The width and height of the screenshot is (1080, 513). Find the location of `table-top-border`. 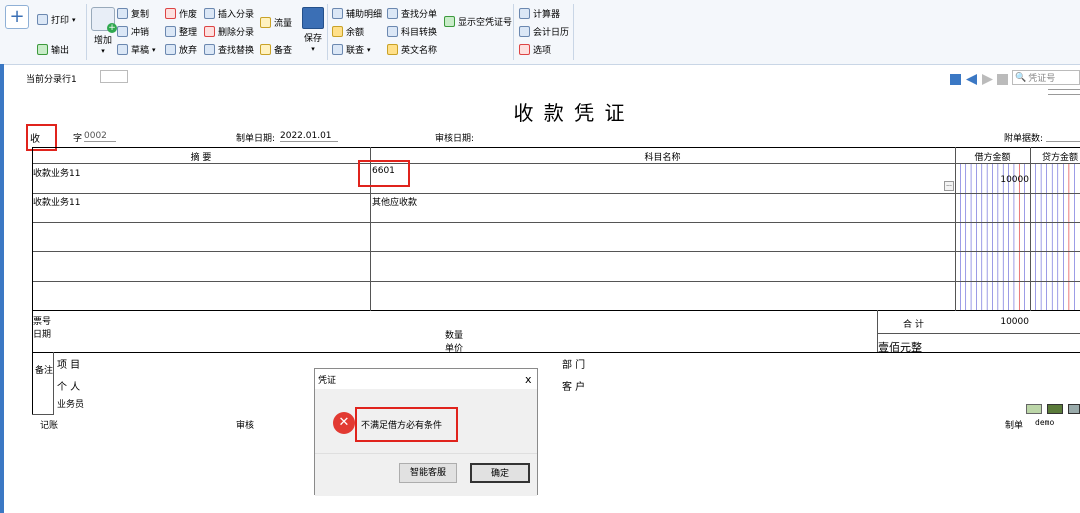

table-top-border is located at coordinates (556, 147).